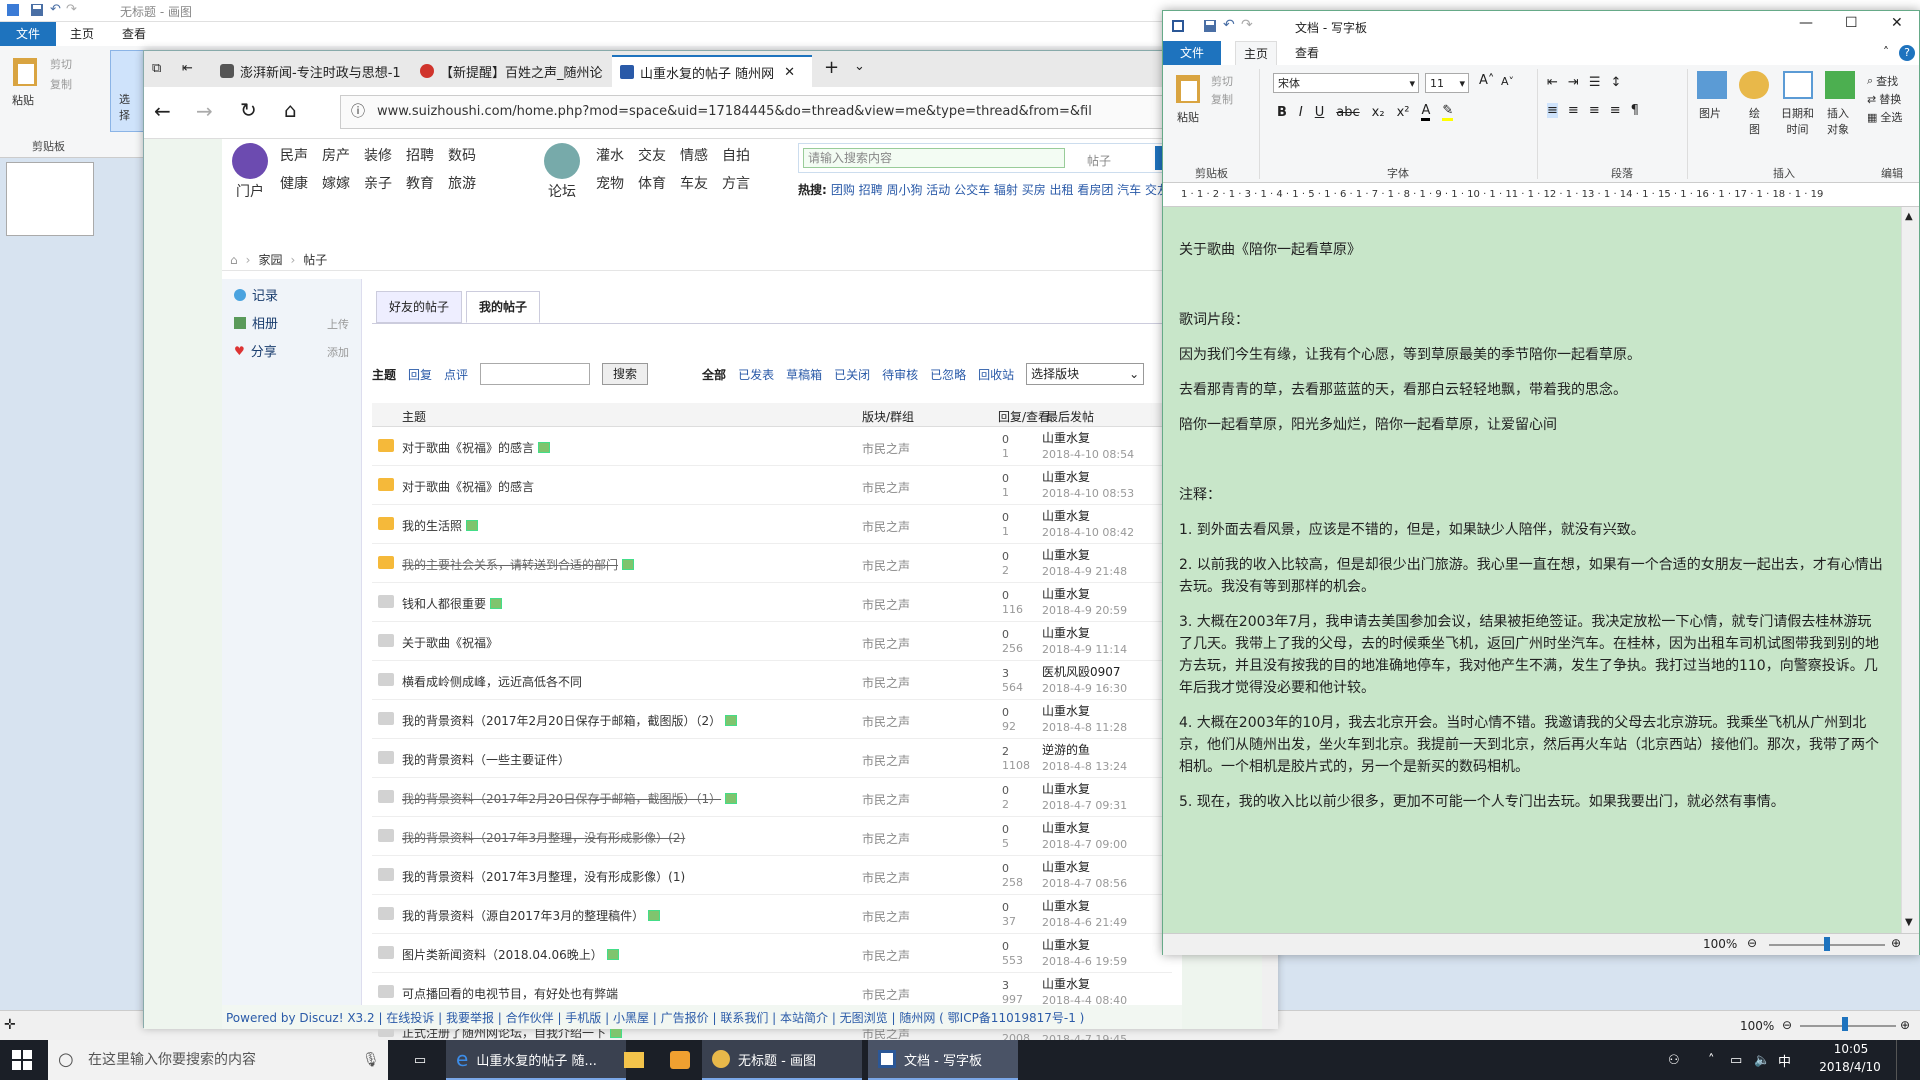  I want to click on document-scrollbar: ▲ ▼, so click(1910, 570).